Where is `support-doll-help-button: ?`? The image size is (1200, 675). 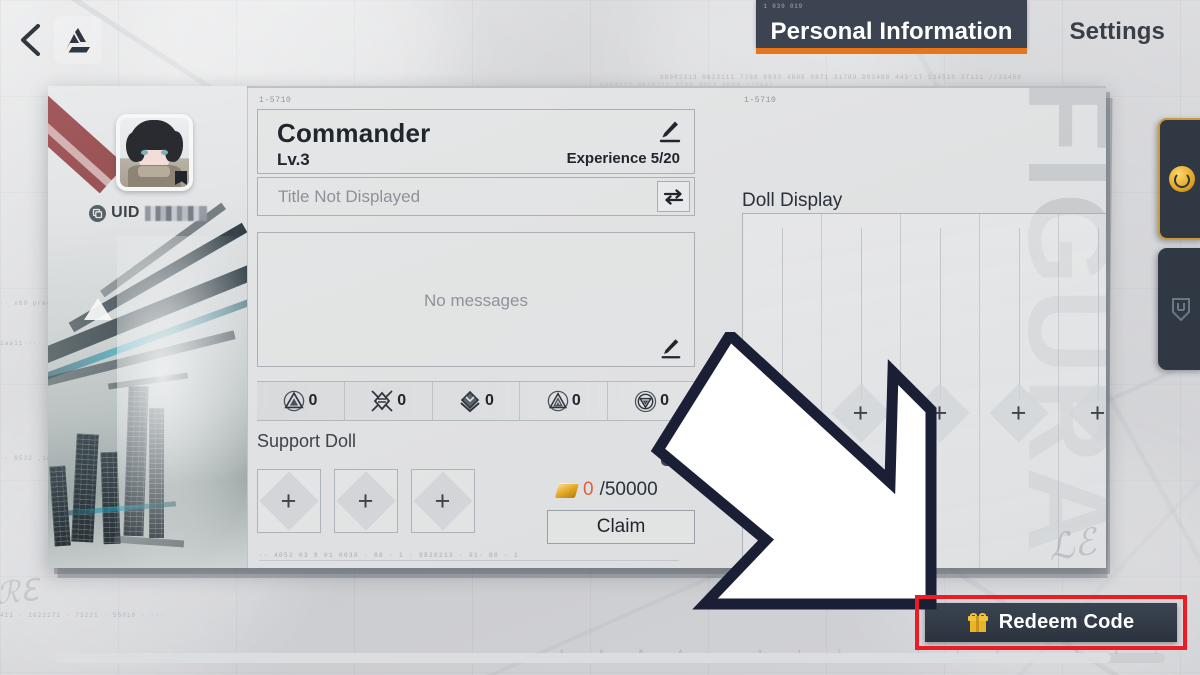 support-doll-help-button: ? is located at coordinates (674, 453).